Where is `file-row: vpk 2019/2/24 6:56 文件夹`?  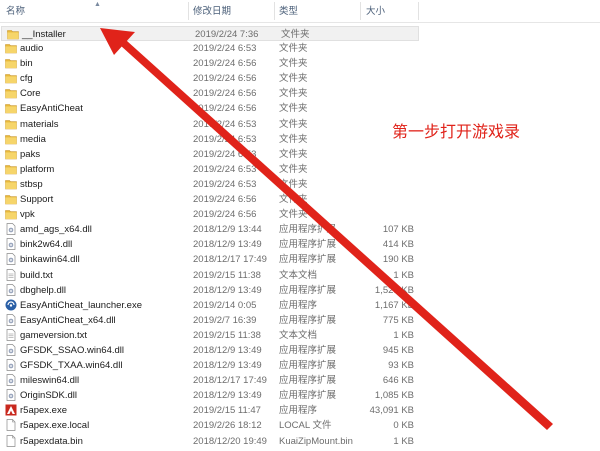
file-row: vpk 2019/2/24 6:56 文件夹 is located at coordinates (210, 214).